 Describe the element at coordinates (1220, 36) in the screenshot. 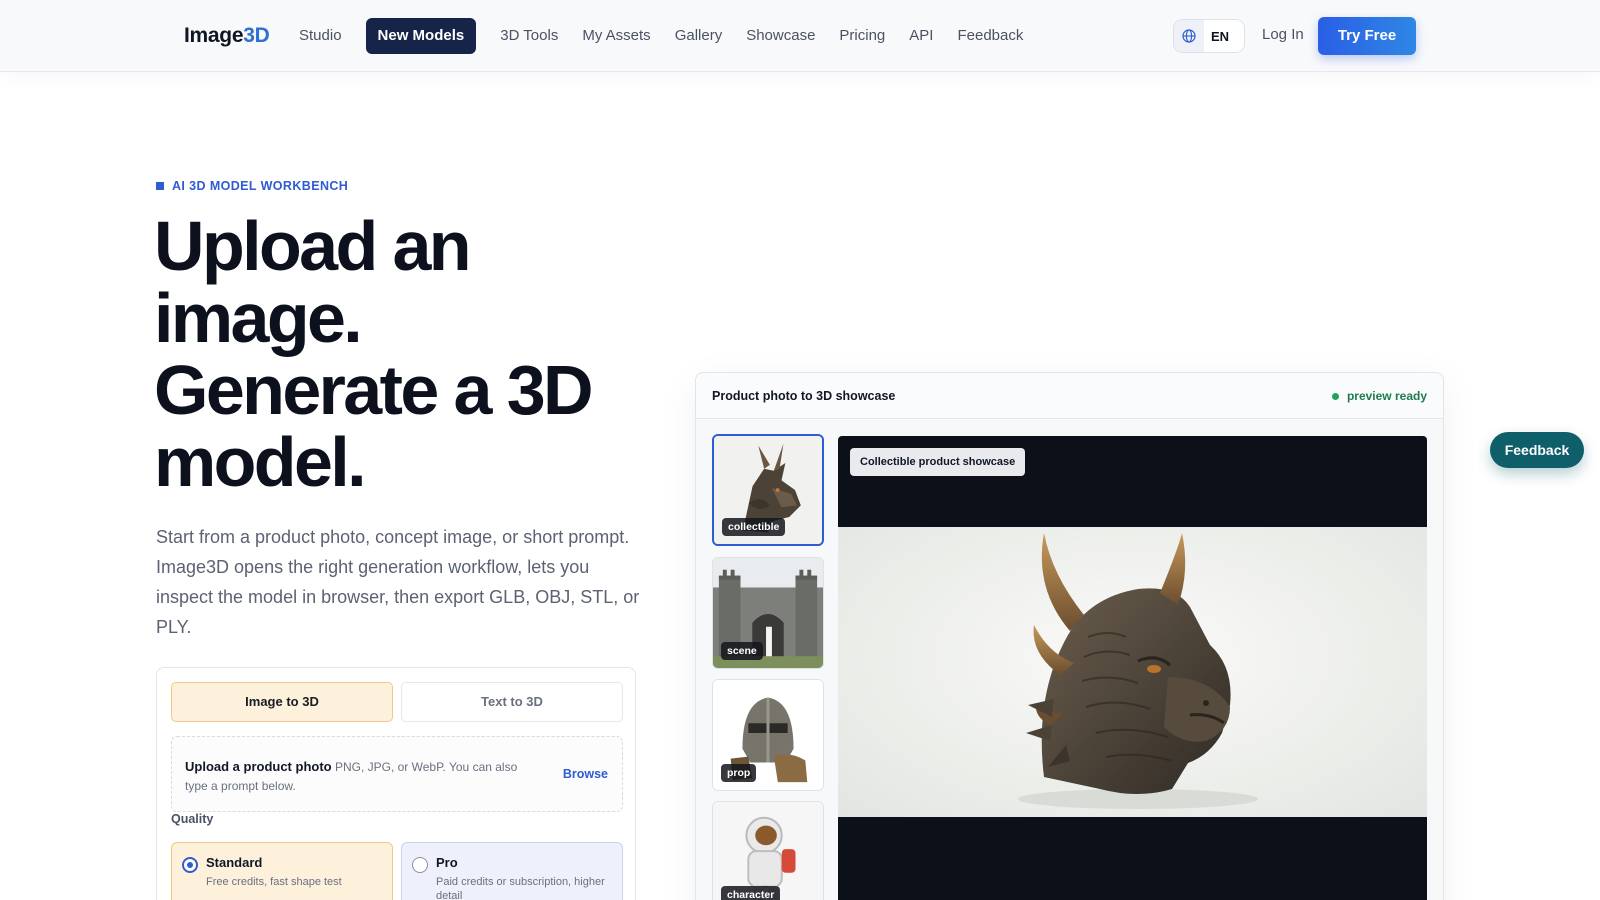

I see `language-code: EN` at that location.